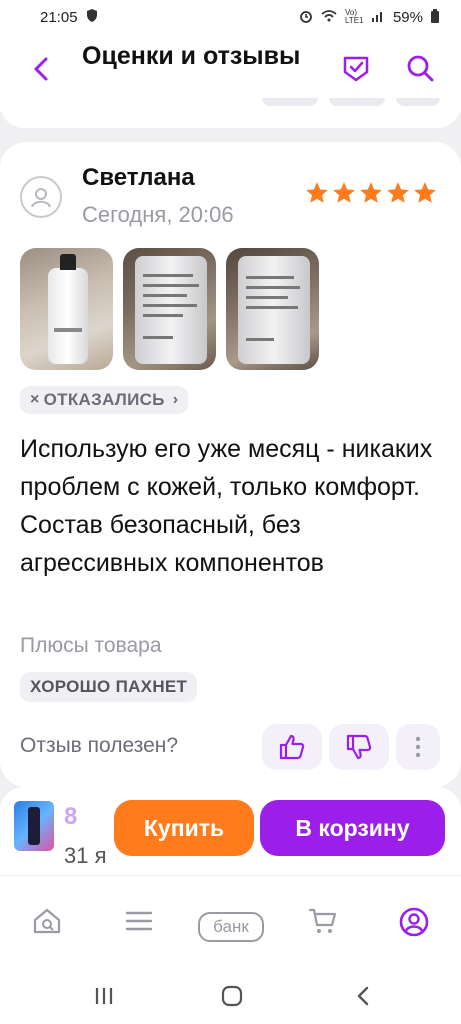 The width and height of the screenshot is (461, 1024). I want to click on tab-profile, so click(414, 924).